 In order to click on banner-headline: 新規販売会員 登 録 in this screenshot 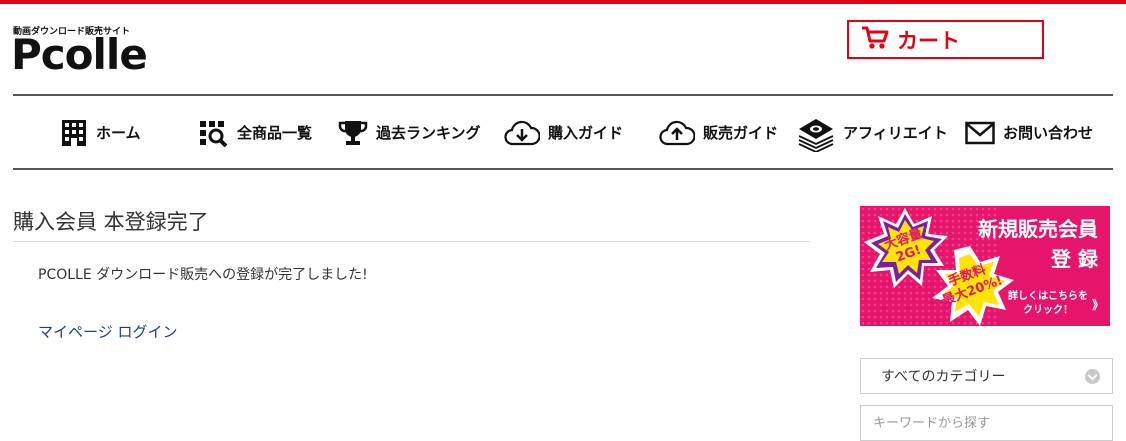, I will do `click(1038, 244)`.